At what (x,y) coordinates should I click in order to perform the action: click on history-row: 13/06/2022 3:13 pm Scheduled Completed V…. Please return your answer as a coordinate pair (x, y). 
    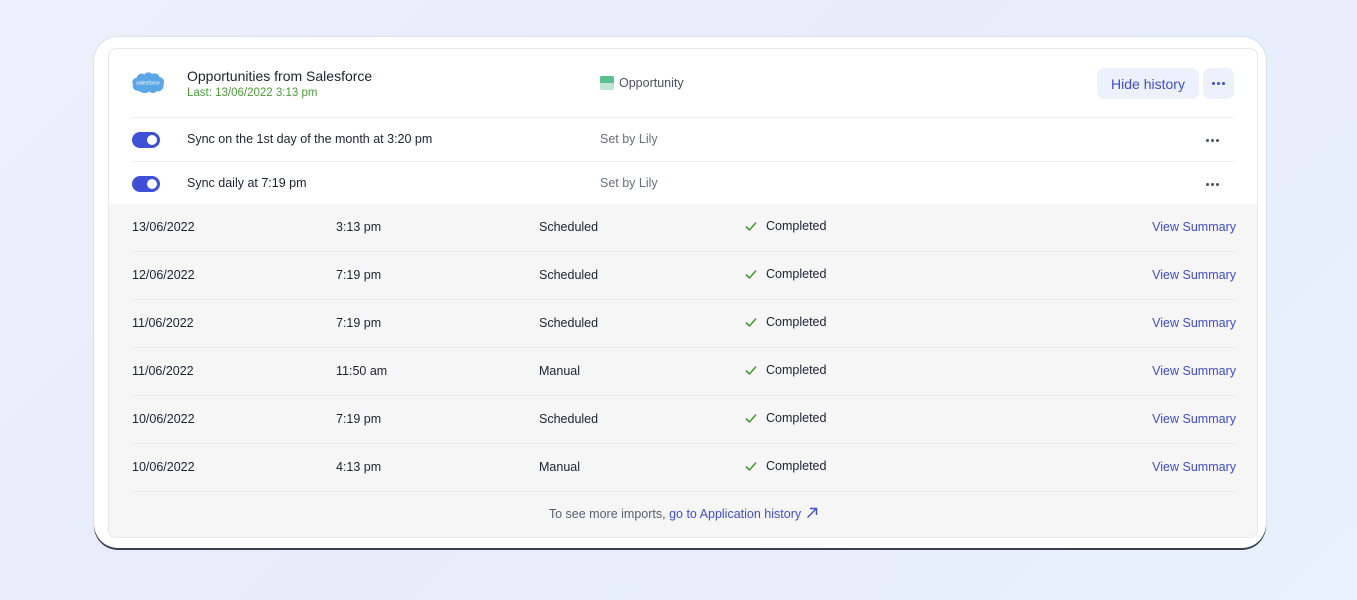
    Looking at the image, I should click on (684, 228).